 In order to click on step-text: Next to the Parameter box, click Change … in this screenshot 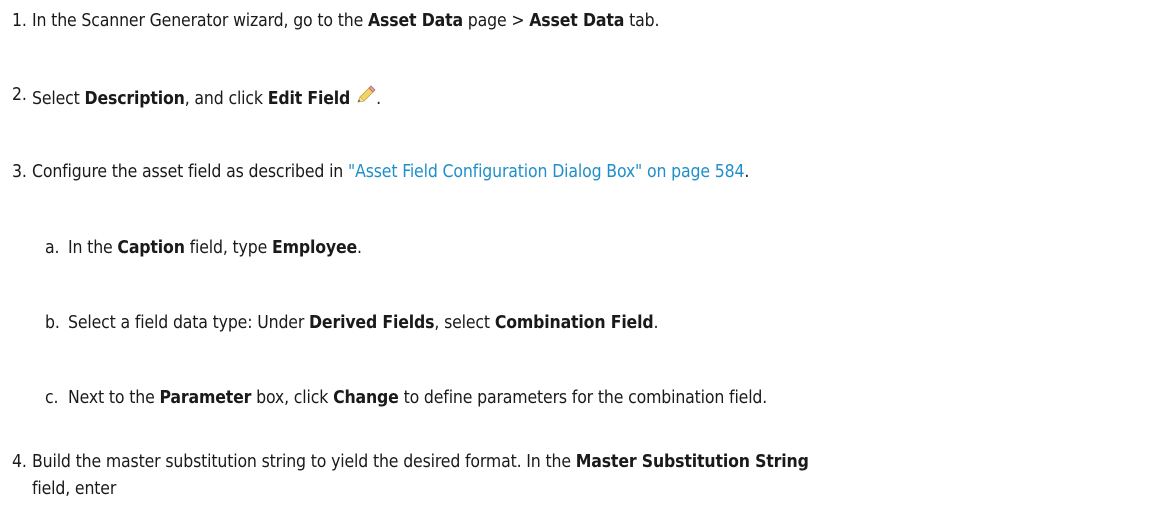, I will do `click(417, 398)`.